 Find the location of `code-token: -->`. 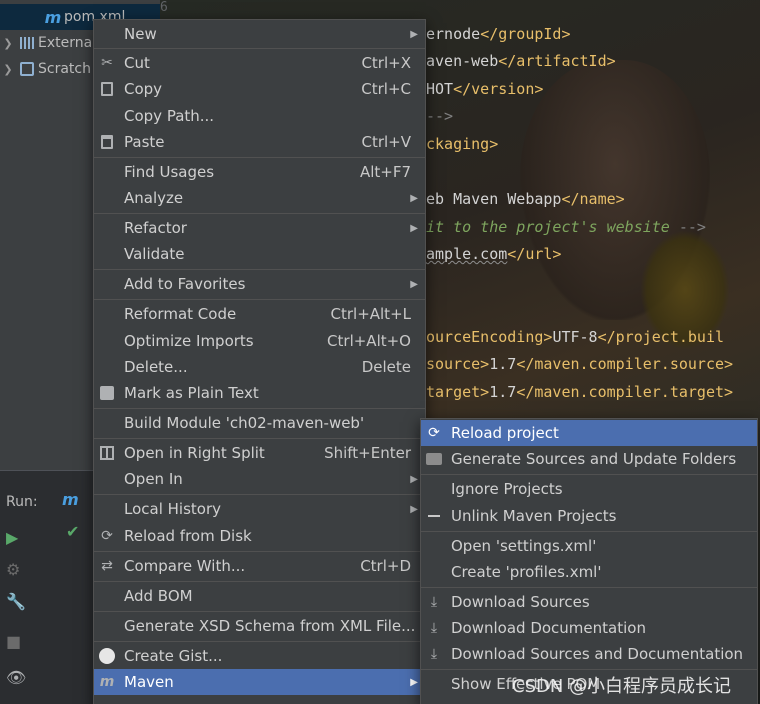

code-token: --> is located at coordinates (440, 116).